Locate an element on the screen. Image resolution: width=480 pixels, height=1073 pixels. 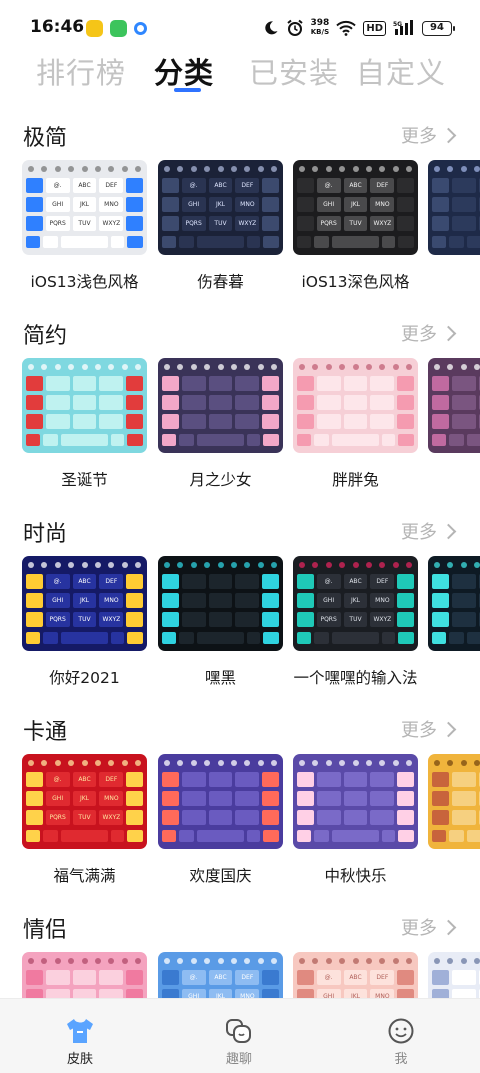
skin-card: @. ABC DEF GHI JKL MNO PQRS TUV WXYZ 一个嘿嘿的输入法 is located at coordinates (355, 622).